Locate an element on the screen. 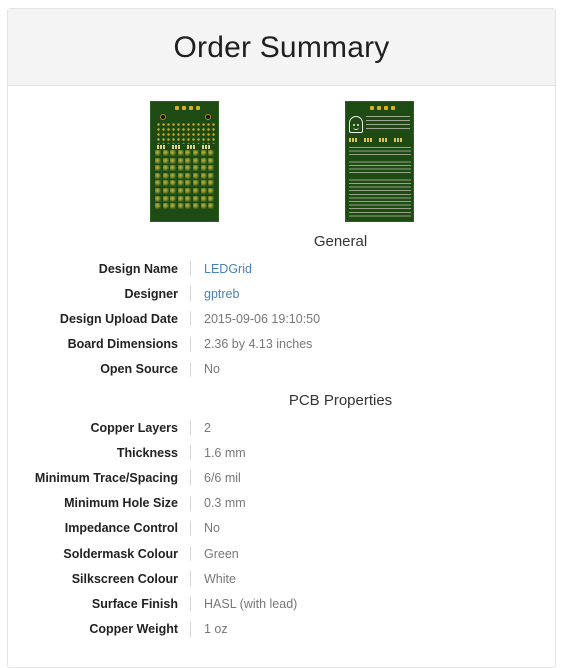 The width and height of the screenshot is (569, 668). property-label: Copper Weight is located at coordinates (133, 629).